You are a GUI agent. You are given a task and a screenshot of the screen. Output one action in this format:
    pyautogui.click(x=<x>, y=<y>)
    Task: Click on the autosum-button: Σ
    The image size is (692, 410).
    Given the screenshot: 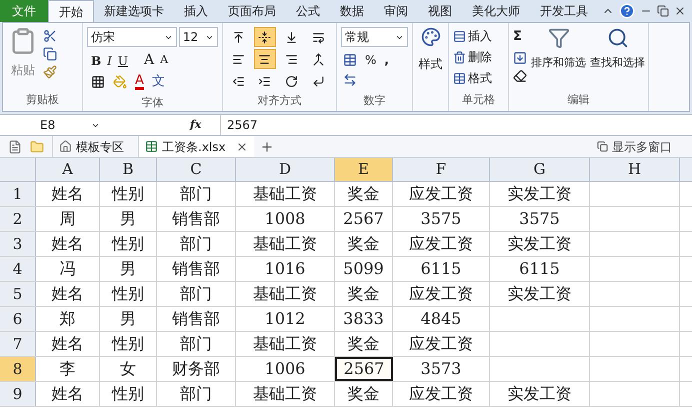 What is the action you would take?
    pyautogui.click(x=520, y=36)
    